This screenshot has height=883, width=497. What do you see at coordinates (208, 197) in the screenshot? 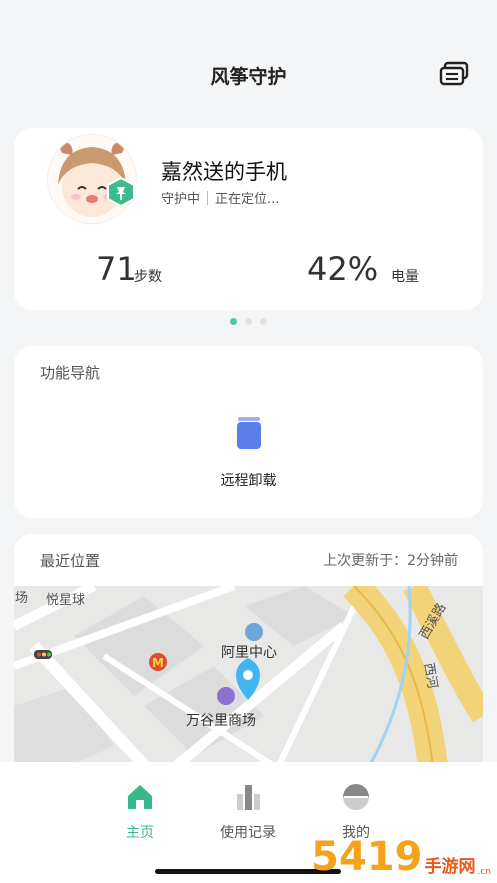
I see `status-divider` at bounding box center [208, 197].